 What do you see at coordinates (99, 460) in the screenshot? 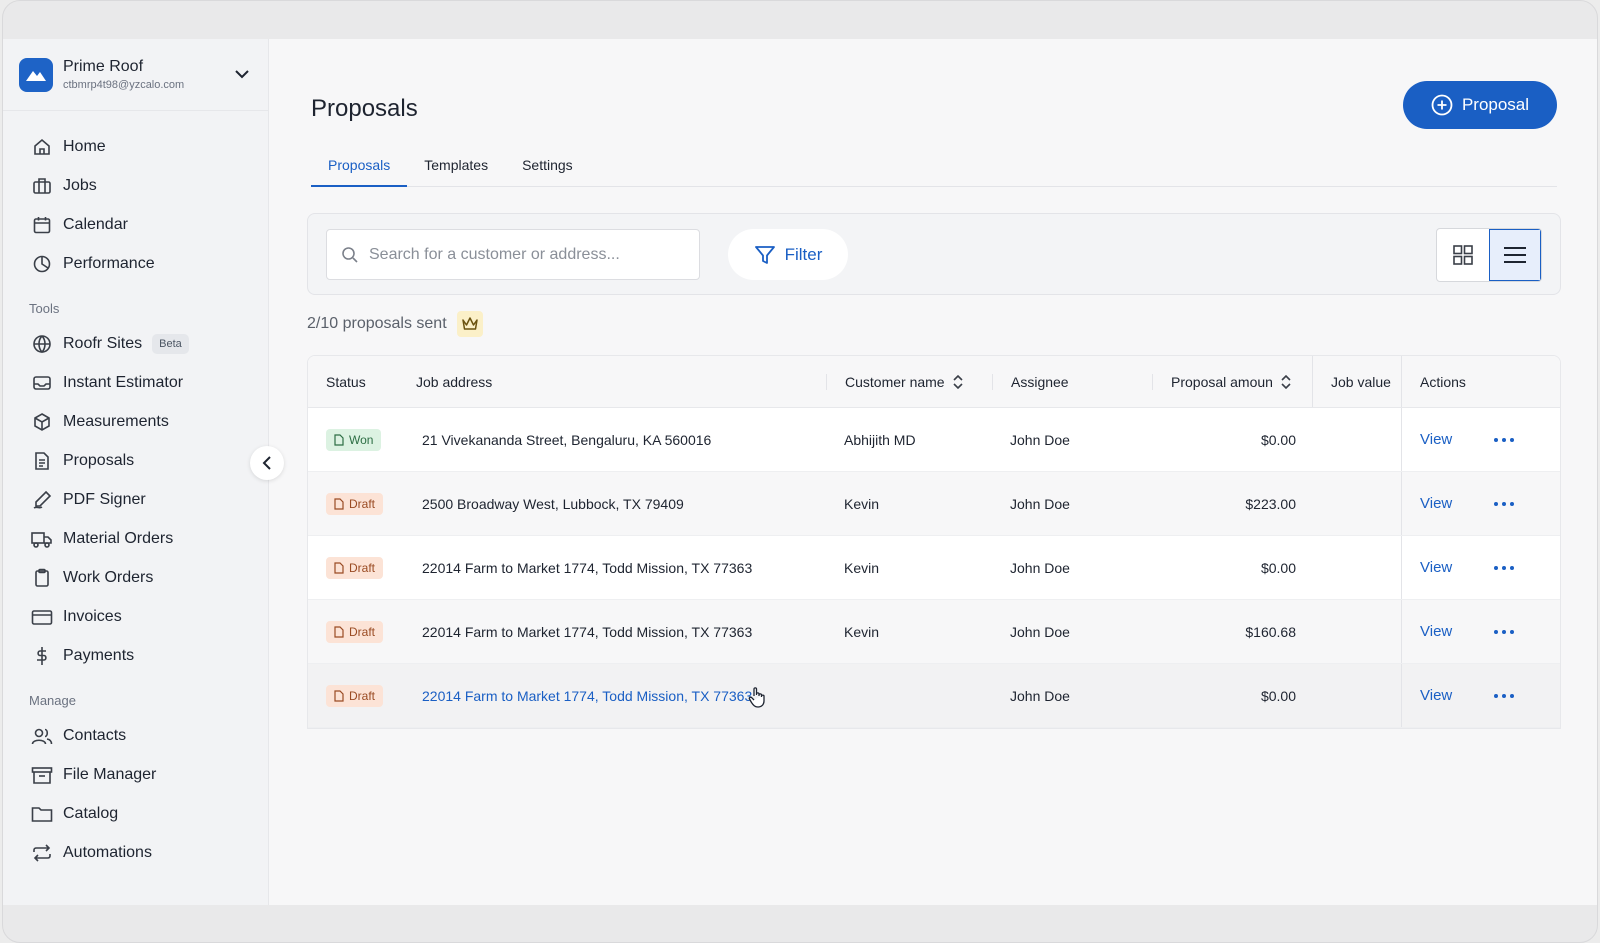
I see `sidebar-item-label: Proposals` at bounding box center [99, 460].